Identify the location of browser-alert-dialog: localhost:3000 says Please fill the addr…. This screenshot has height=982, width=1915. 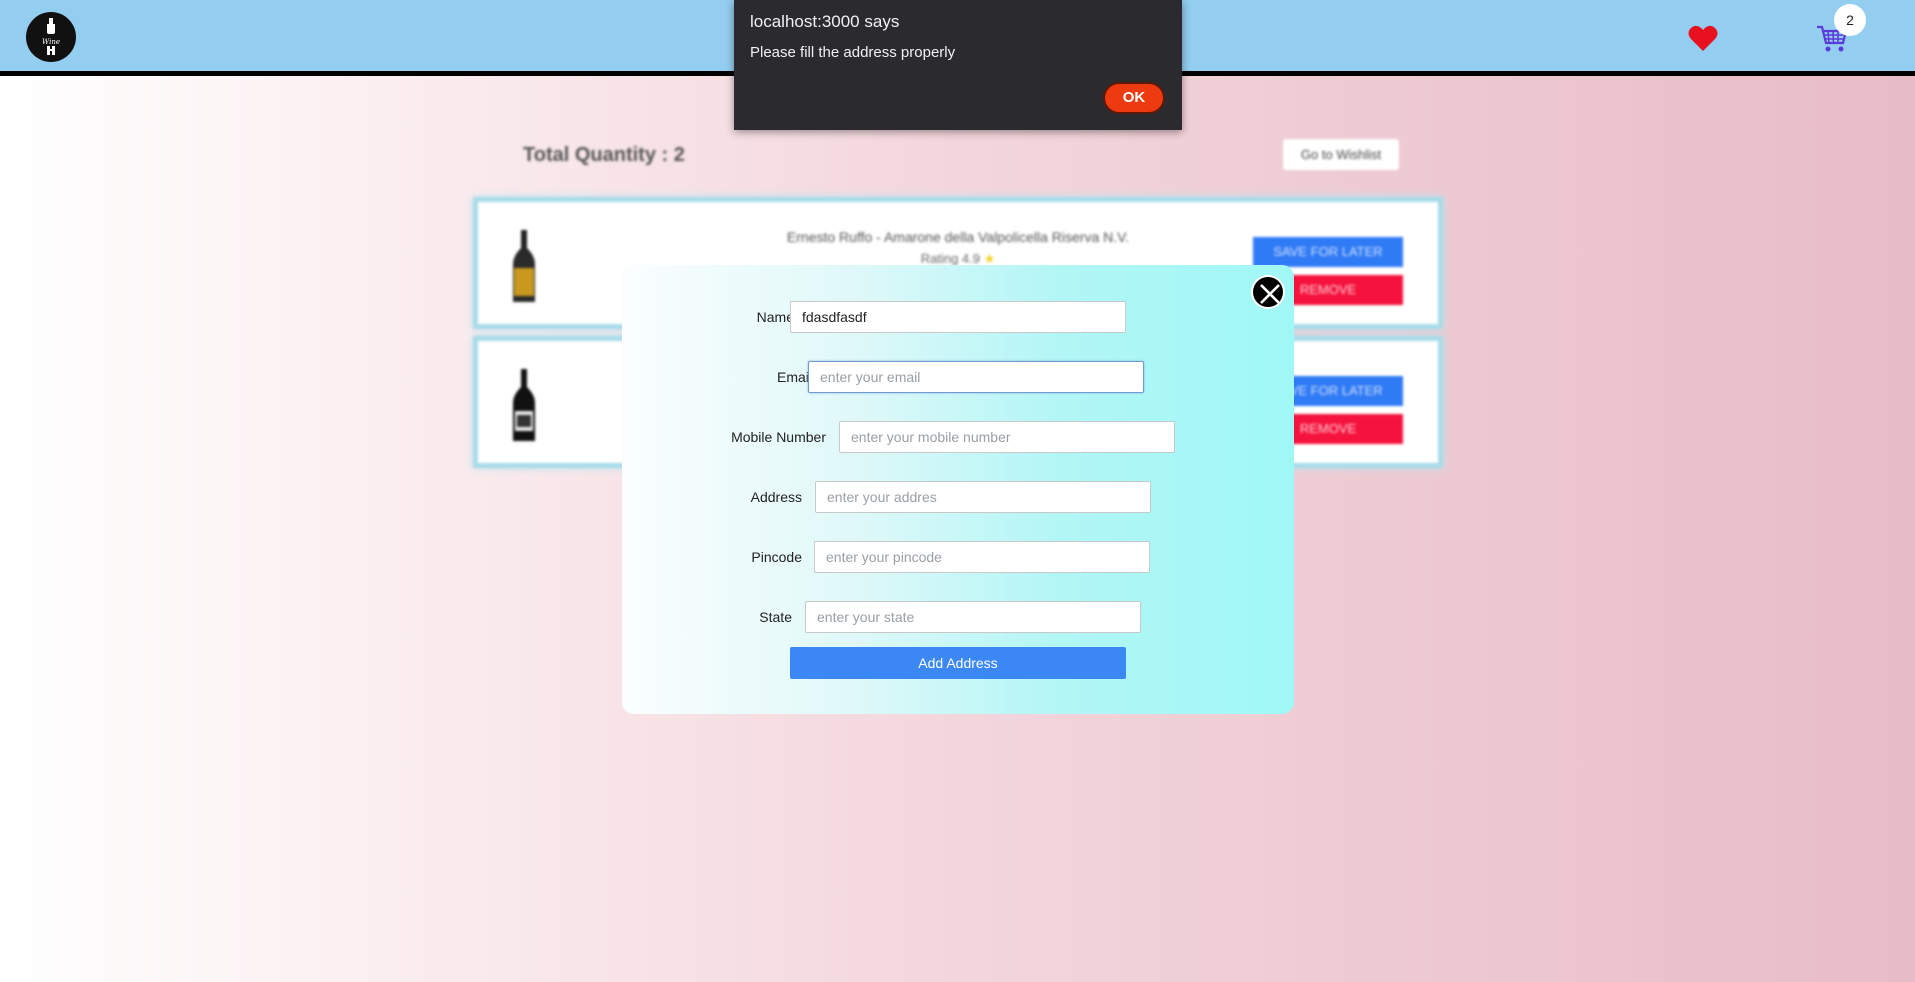
(958, 65).